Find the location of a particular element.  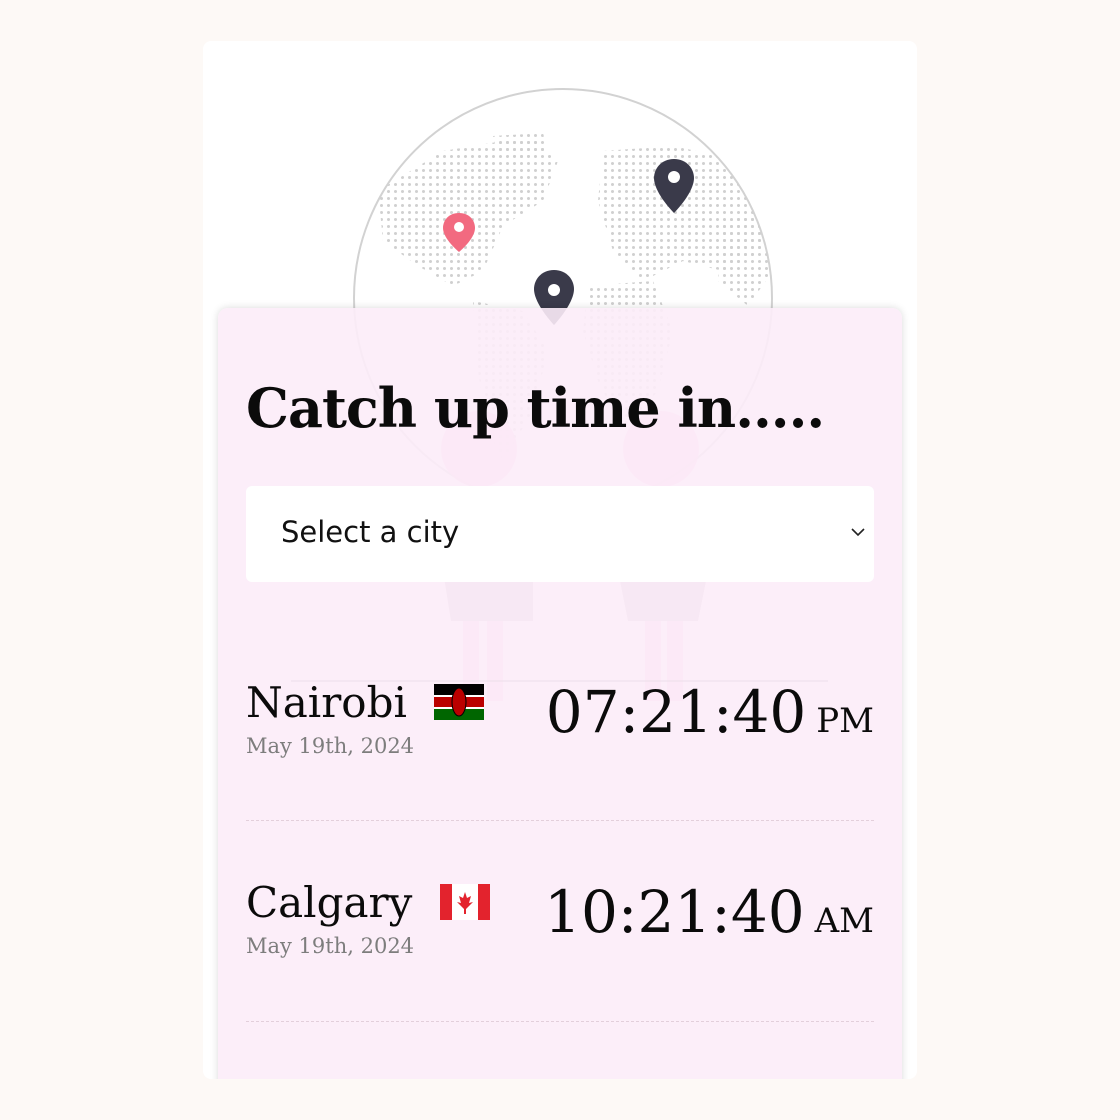

time-display: 07:21:40 PM is located at coordinates (710, 712).